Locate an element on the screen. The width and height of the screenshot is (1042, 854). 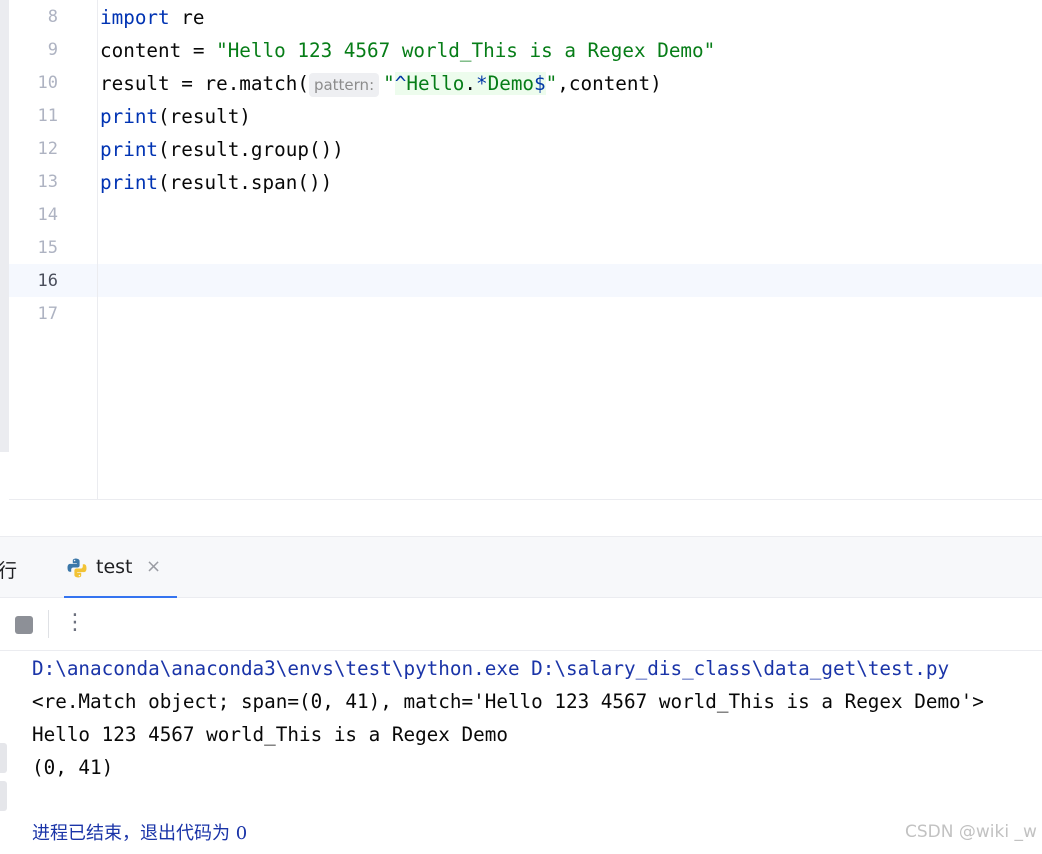
code-line-13: 13 print(result.span()) is located at coordinates (521, 182).